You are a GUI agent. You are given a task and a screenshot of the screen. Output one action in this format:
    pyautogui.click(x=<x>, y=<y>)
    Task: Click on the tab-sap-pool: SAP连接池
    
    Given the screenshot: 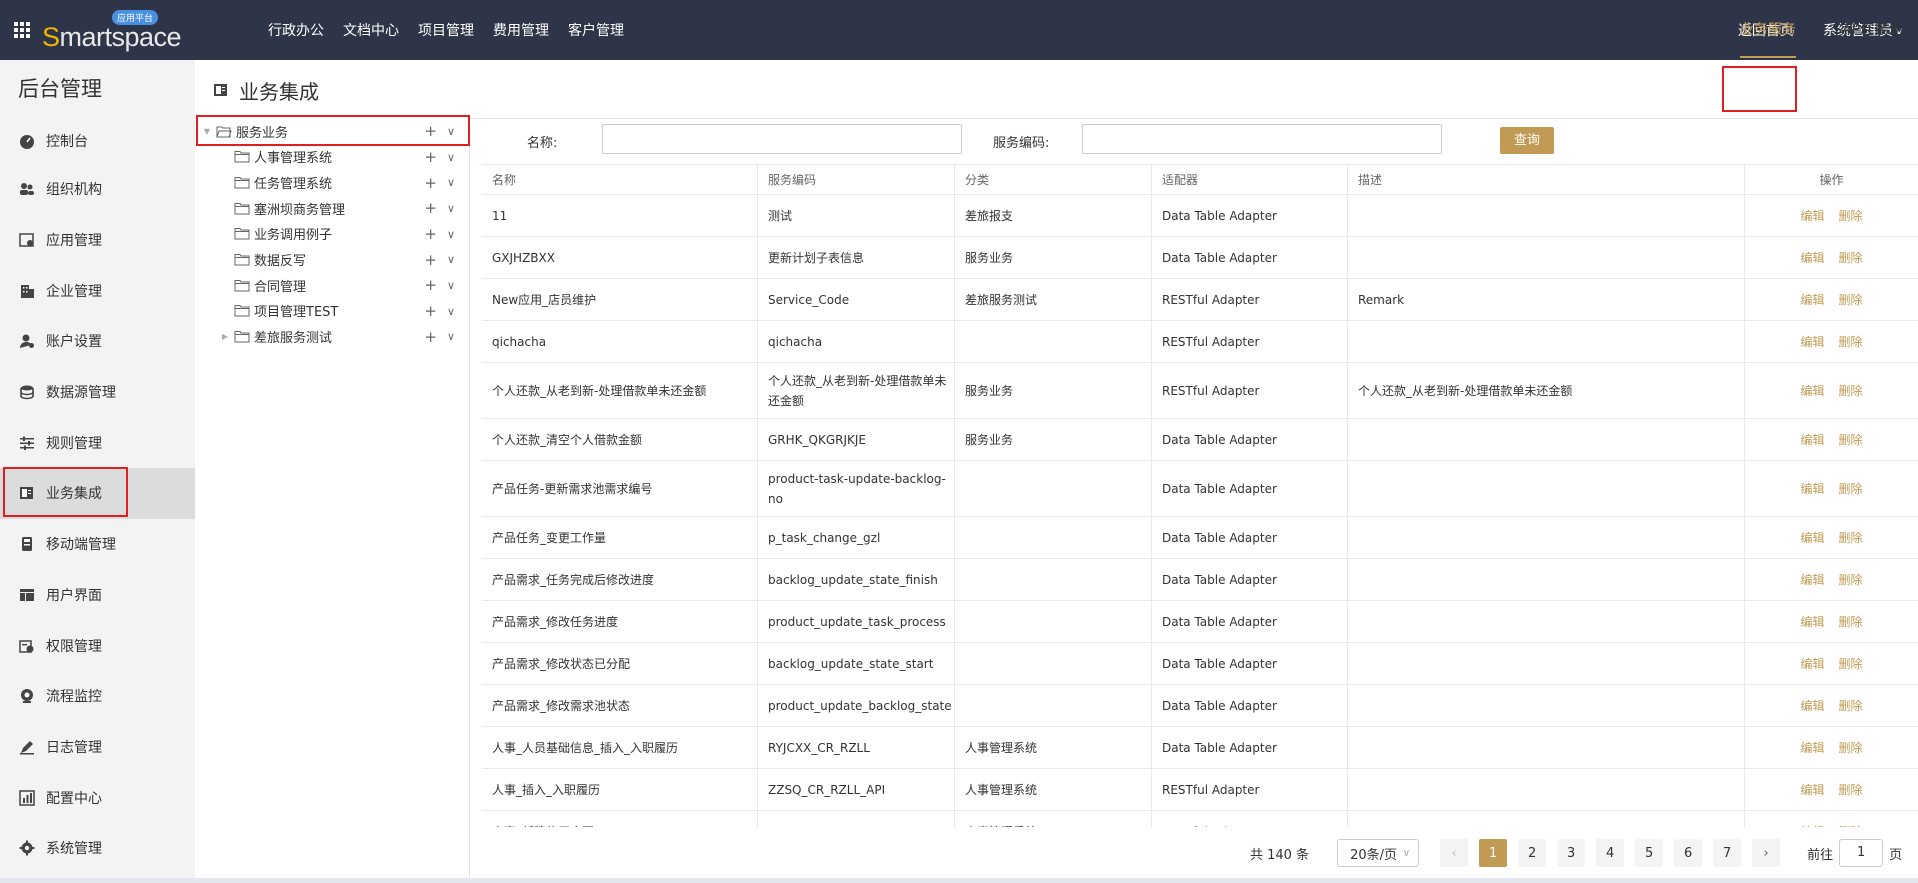 What is the action you would take?
    pyautogui.click(x=1867, y=30)
    